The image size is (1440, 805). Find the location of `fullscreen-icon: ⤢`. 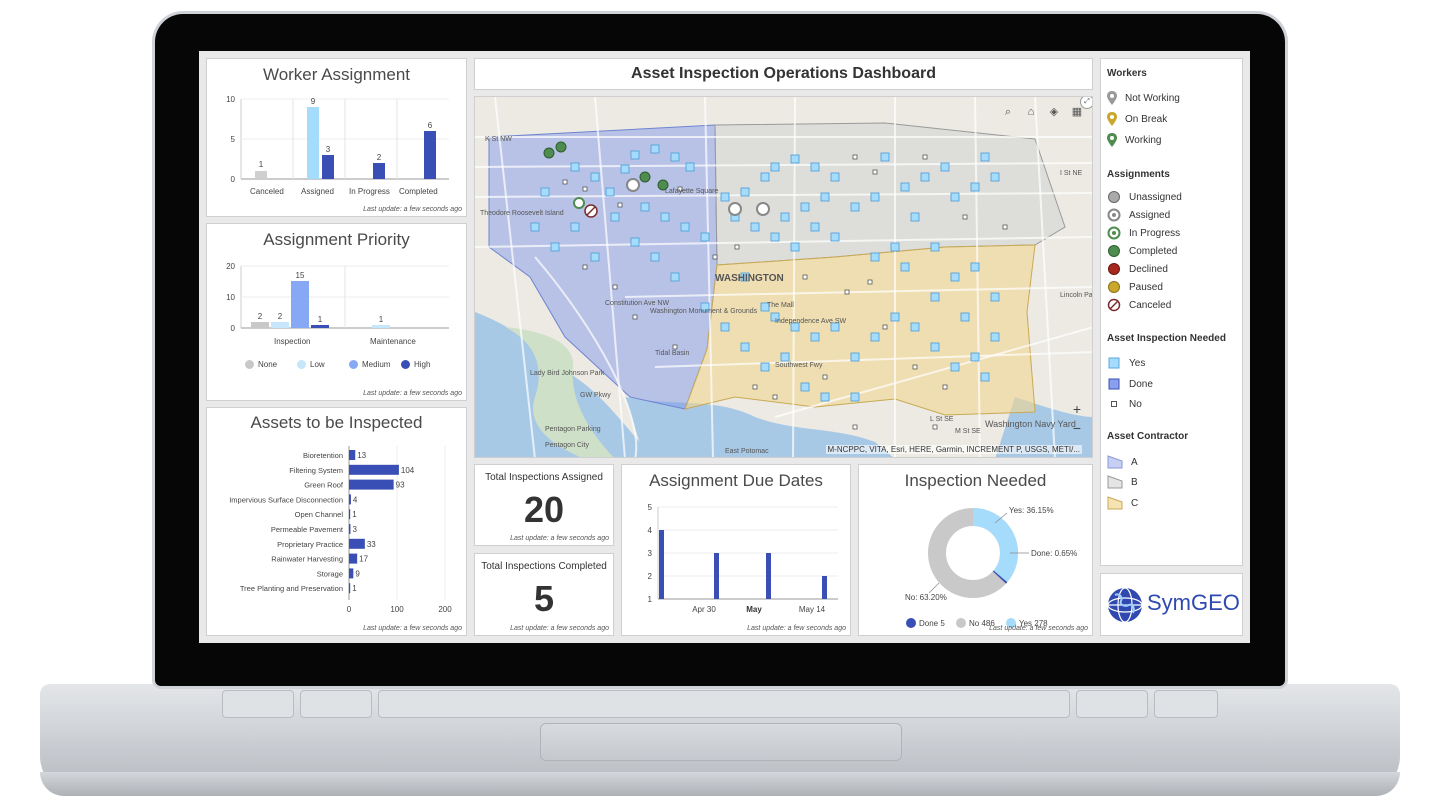

fullscreen-icon: ⤢ is located at coordinates (1086, 103).